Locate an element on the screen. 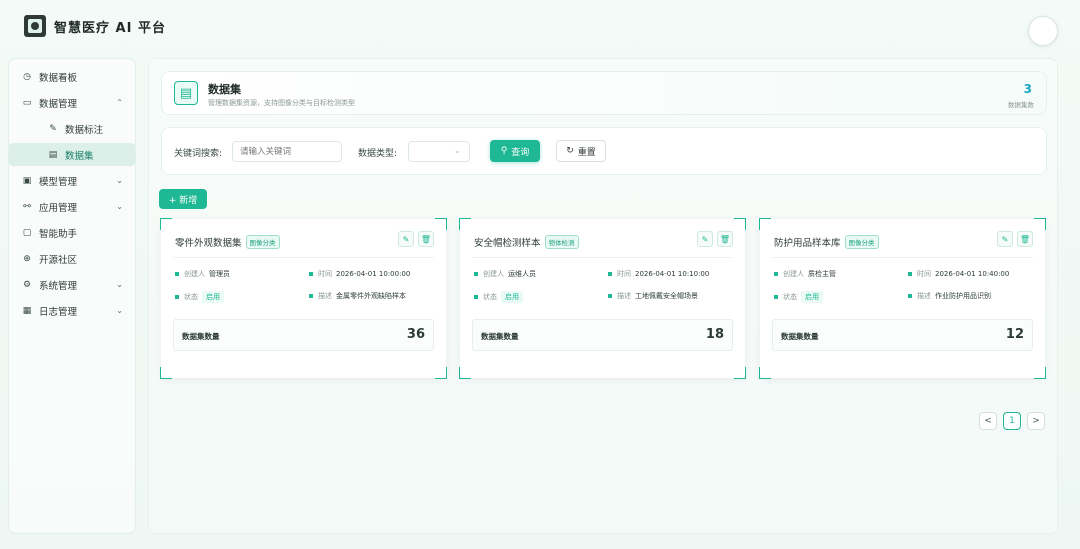 The height and width of the screenshot is (549, 1080). type-tag: 物体检测 is located at coordinates (561, 242).